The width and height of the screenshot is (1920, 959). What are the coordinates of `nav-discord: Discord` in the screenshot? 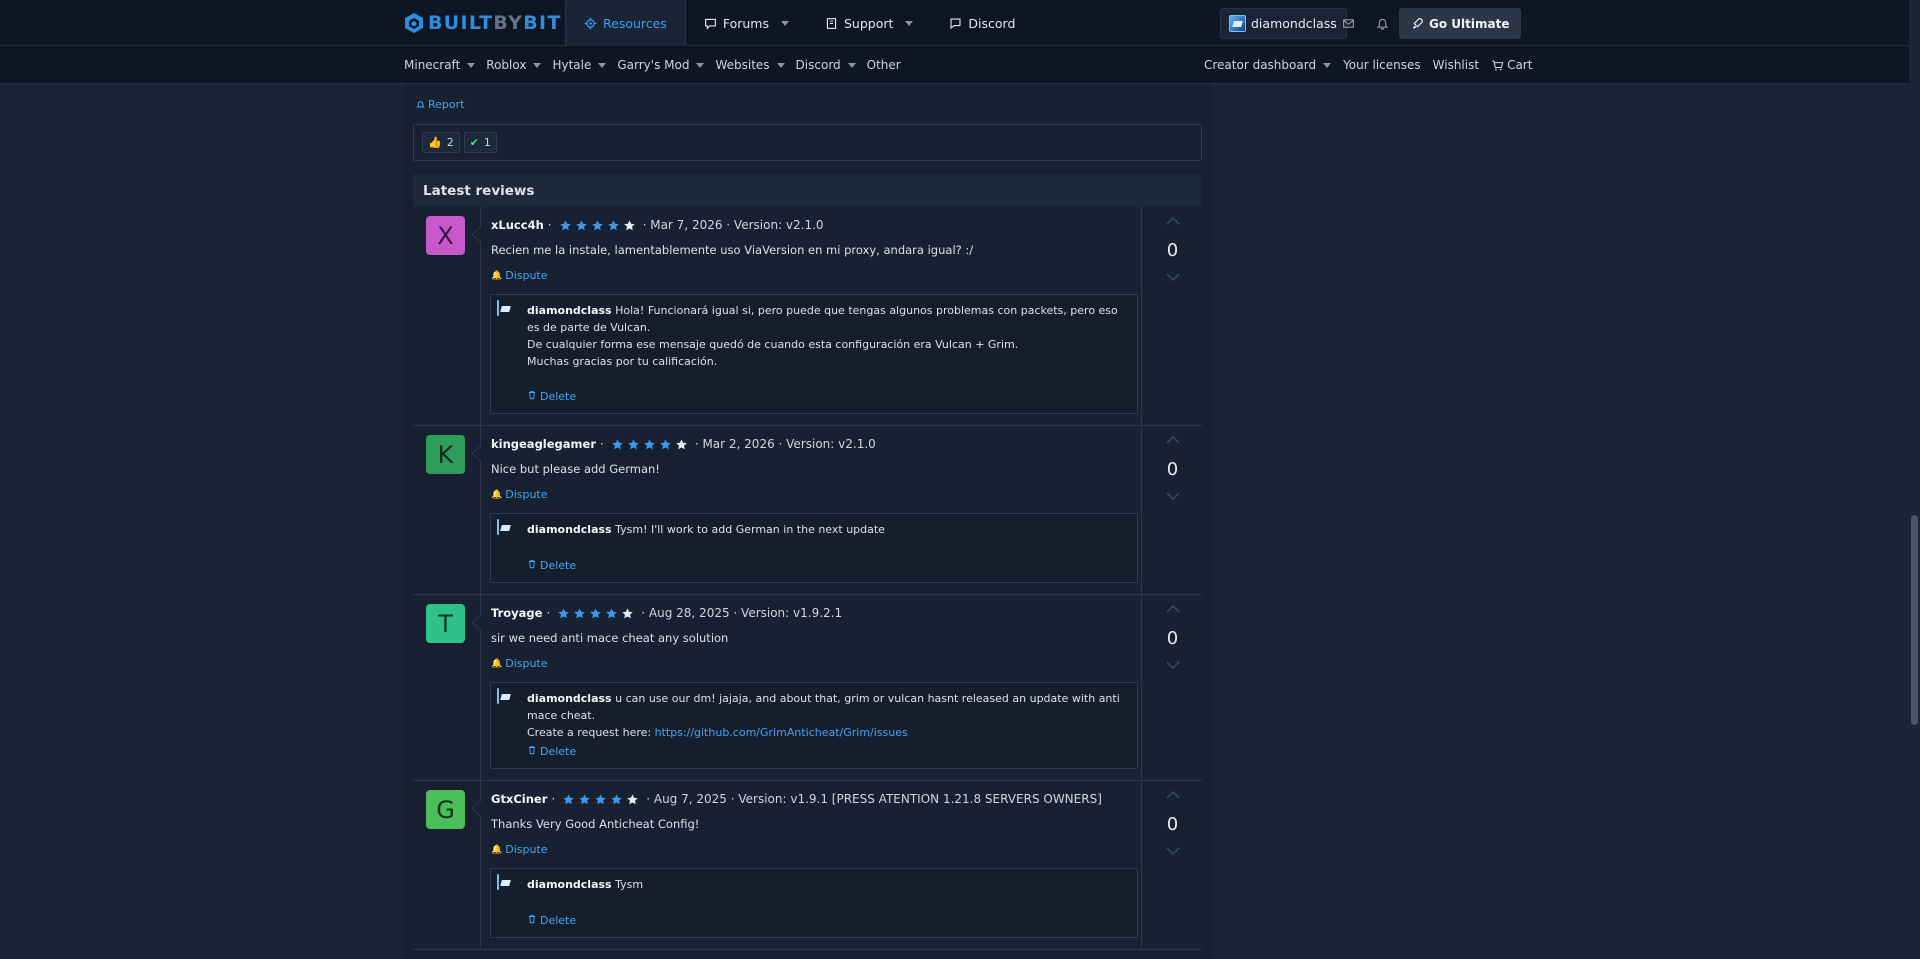 It's located at (982, 23).